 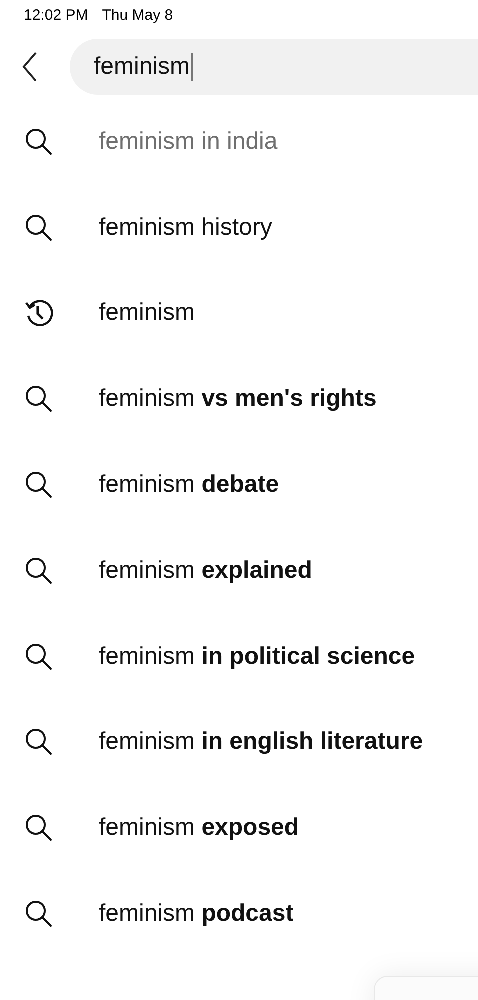 I want to click on suggestion-link: feminism vs men's rights, so click(x=238, y=399).